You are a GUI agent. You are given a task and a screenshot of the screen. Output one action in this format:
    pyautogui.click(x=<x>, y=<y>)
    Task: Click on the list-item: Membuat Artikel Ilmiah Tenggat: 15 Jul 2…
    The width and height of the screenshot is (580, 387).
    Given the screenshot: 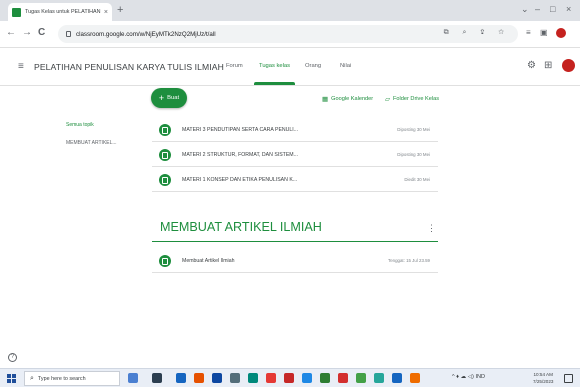 What is the action you would take?
    pyautogui.click(x=295, y=261)
    